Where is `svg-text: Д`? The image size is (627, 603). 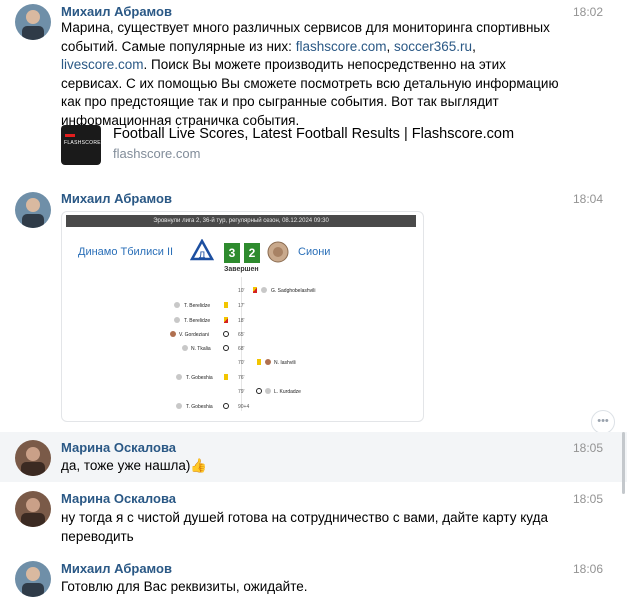
svg-text: Д is located at coordinates (201, 256).